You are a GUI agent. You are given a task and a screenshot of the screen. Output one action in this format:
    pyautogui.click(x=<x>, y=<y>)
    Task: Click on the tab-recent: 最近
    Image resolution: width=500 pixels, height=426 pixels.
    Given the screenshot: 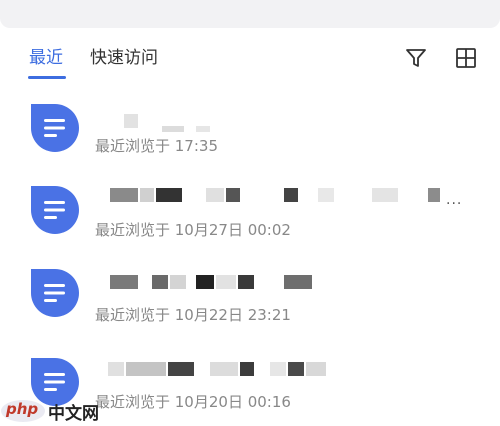 What is the action you would take?
    pyautogui.click(x=46, y=58)
    